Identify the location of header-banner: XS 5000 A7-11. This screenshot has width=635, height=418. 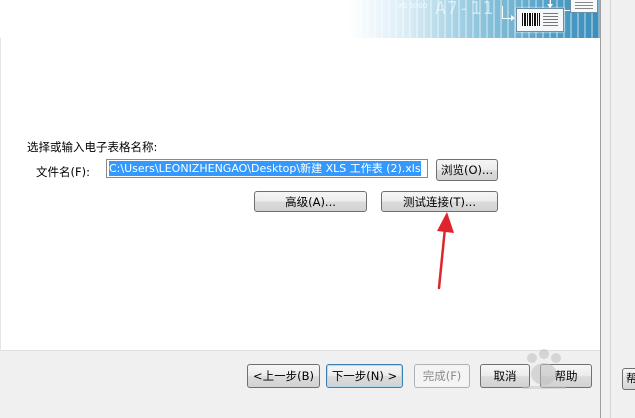
(300, 19).